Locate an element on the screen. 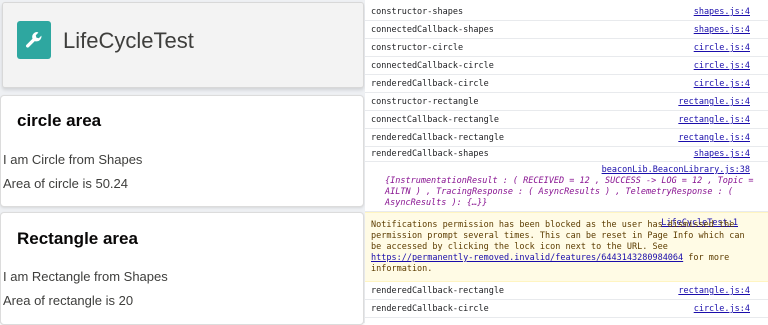 This screenshot has width=768, height=325. source-link: beaconLib.BeaconLibrary.js:38 is located at coordinates (676, 170).